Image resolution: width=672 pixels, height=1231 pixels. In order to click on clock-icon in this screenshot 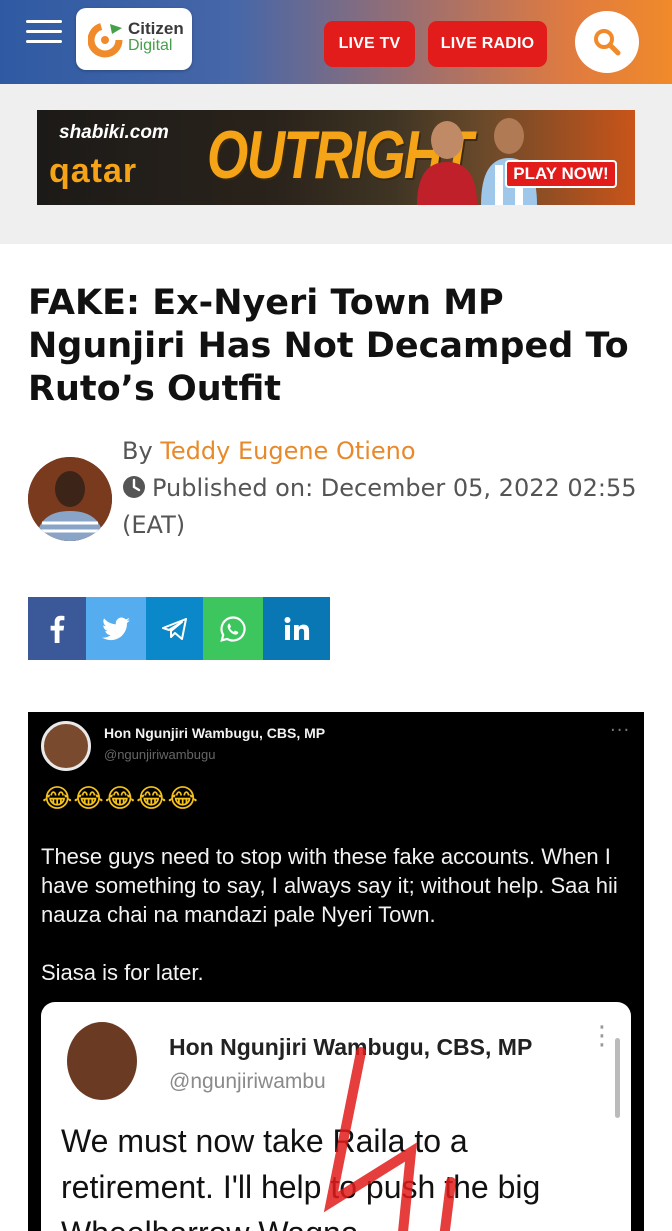, I will do `click(134, 487)`.